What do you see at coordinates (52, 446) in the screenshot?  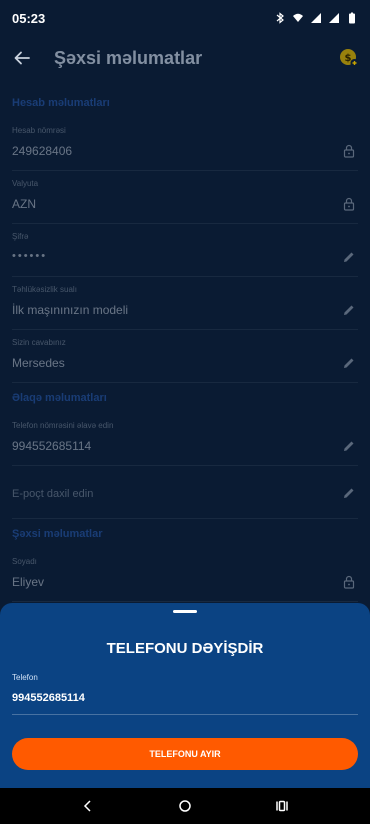 I see `field-value: 994552685114` at bounding box center [52, 446].